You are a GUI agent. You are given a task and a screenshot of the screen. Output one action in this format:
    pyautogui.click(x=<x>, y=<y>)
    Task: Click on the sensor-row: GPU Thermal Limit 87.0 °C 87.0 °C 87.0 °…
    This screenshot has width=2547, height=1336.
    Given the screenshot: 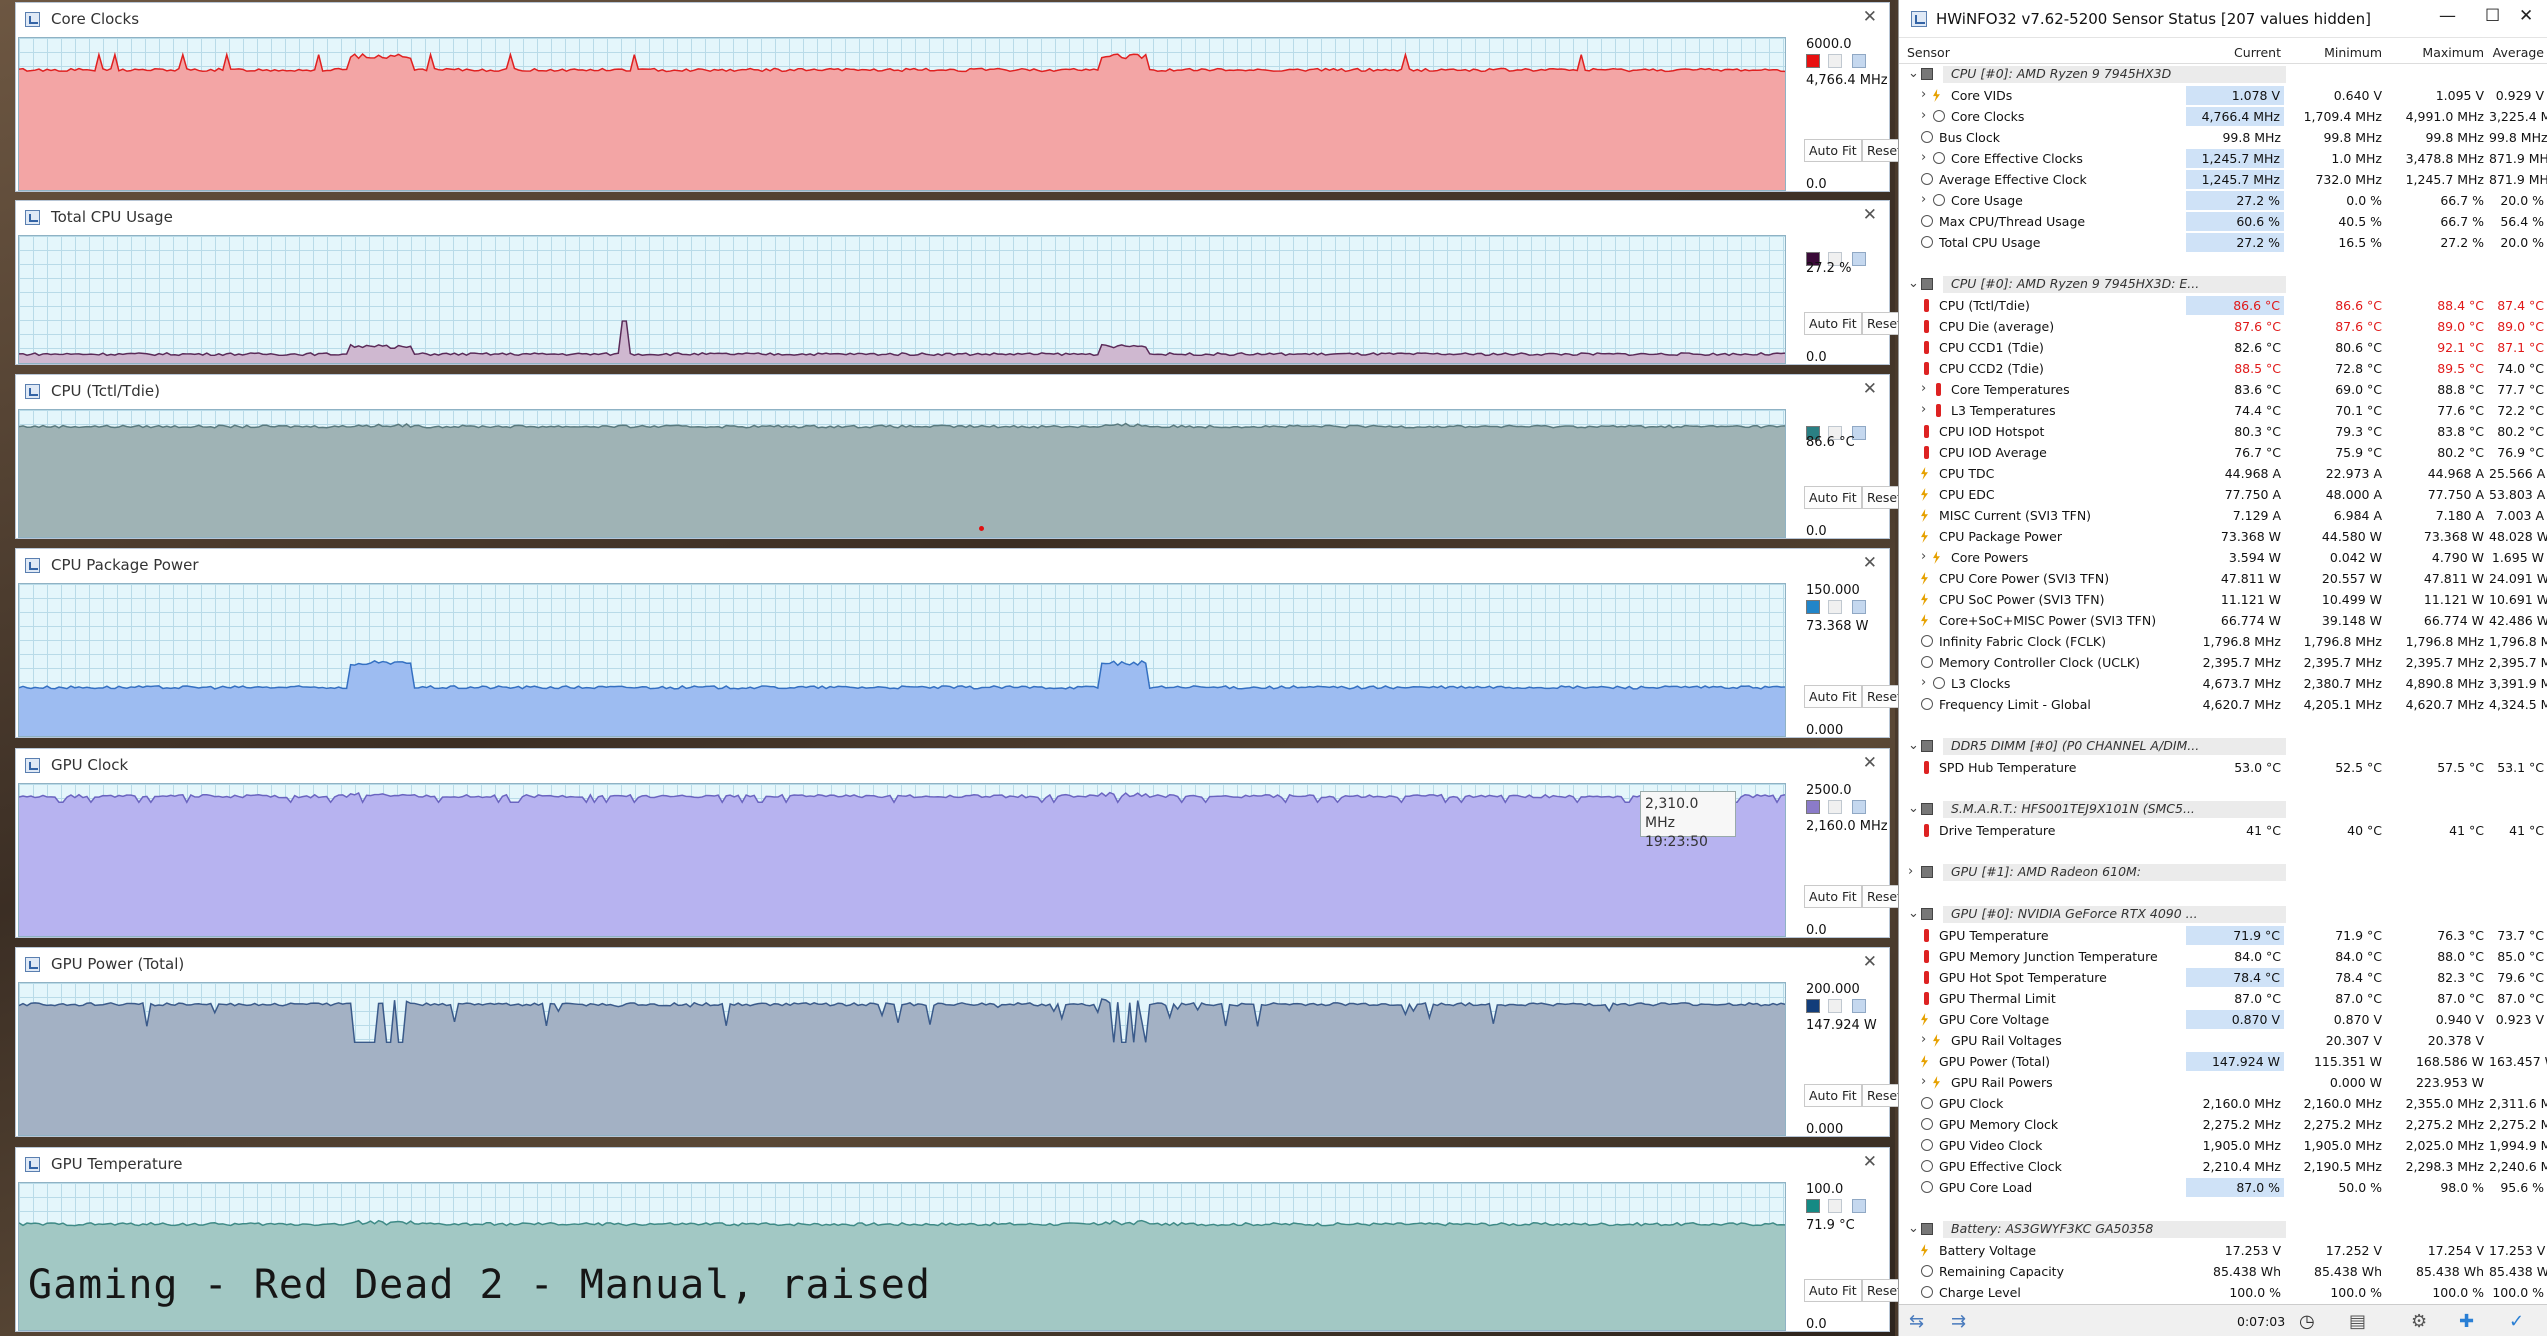 What is the action you would take?
    pyautogui.click(x=2223, y=998)
    